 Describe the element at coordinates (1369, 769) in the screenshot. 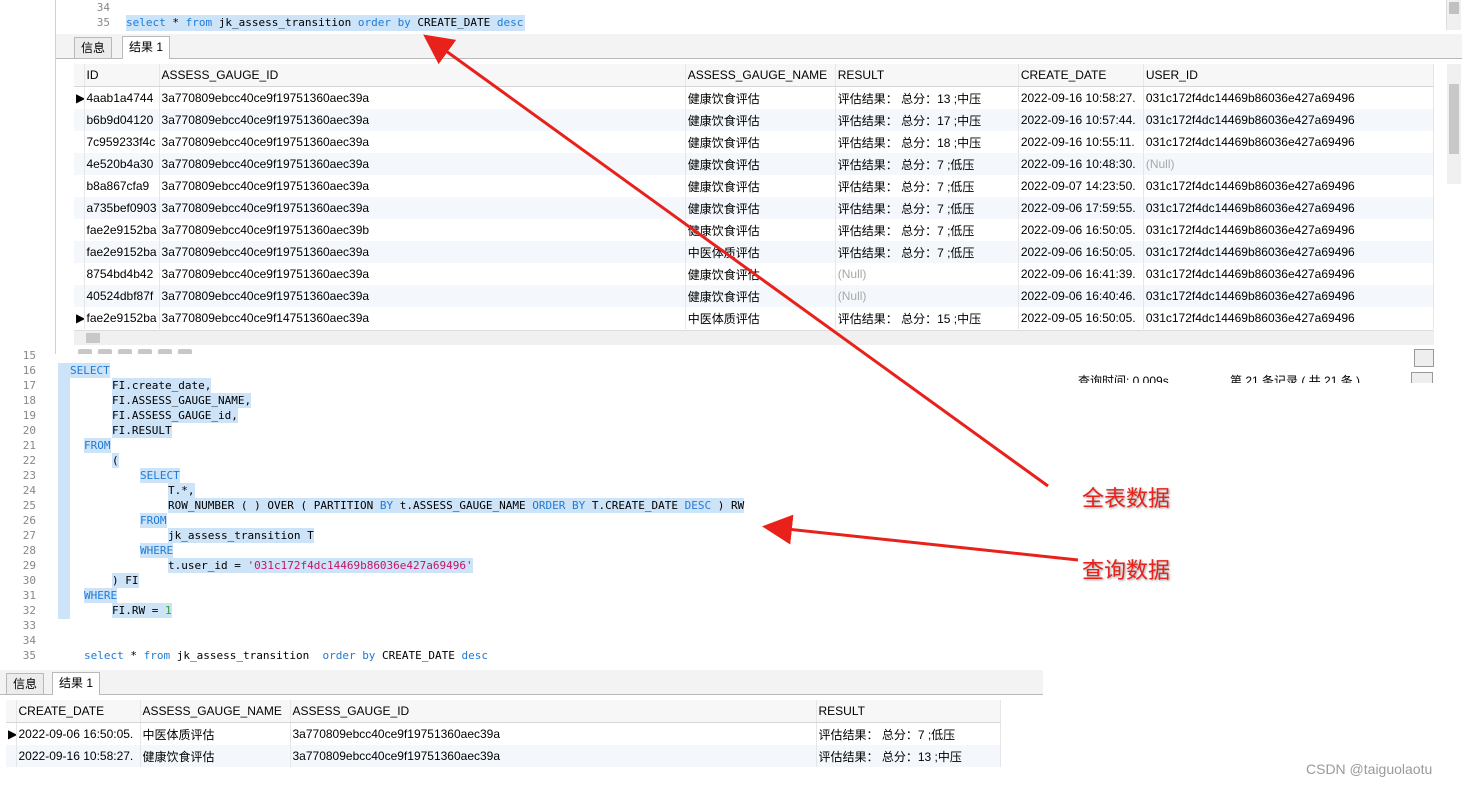

I see `watermark: CSDN @taiguolaotu` at that location.